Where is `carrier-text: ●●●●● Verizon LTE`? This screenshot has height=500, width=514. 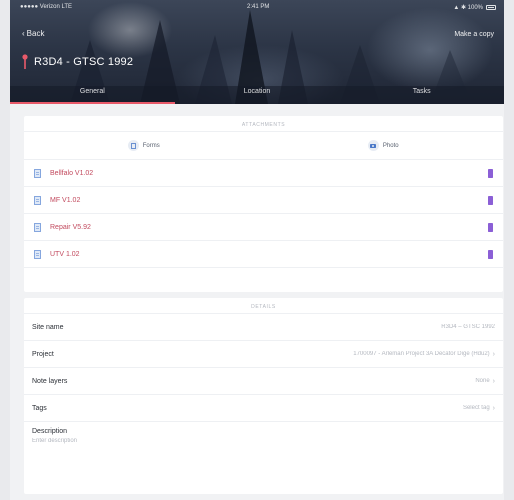 carrier-text: ●●●●● Verizon LTE is located at coordinates (46, 7).